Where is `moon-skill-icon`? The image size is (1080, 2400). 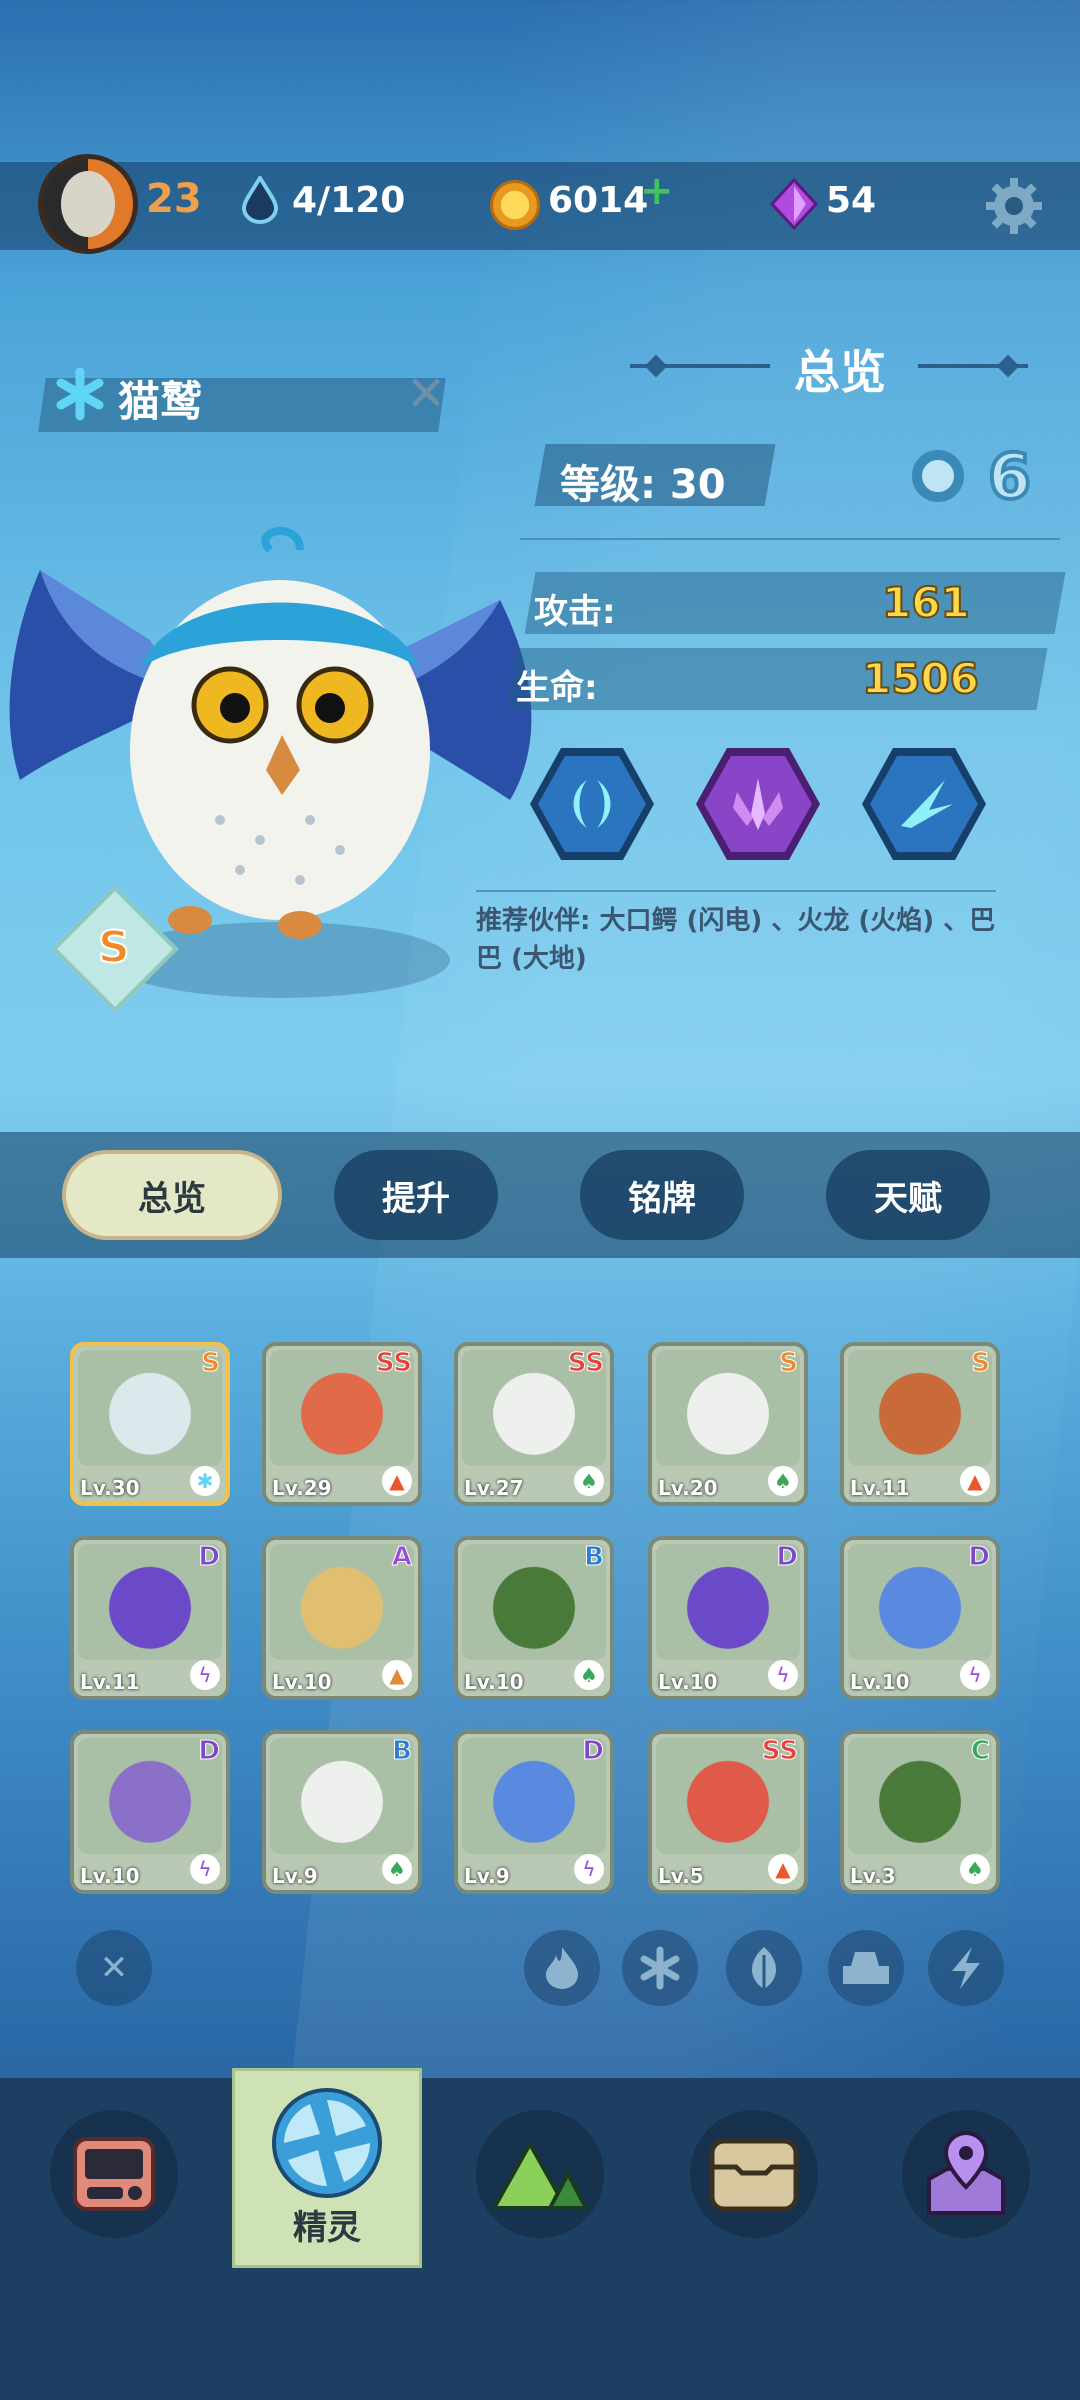 moon-skill-icon is located at coordinates (592, 804).